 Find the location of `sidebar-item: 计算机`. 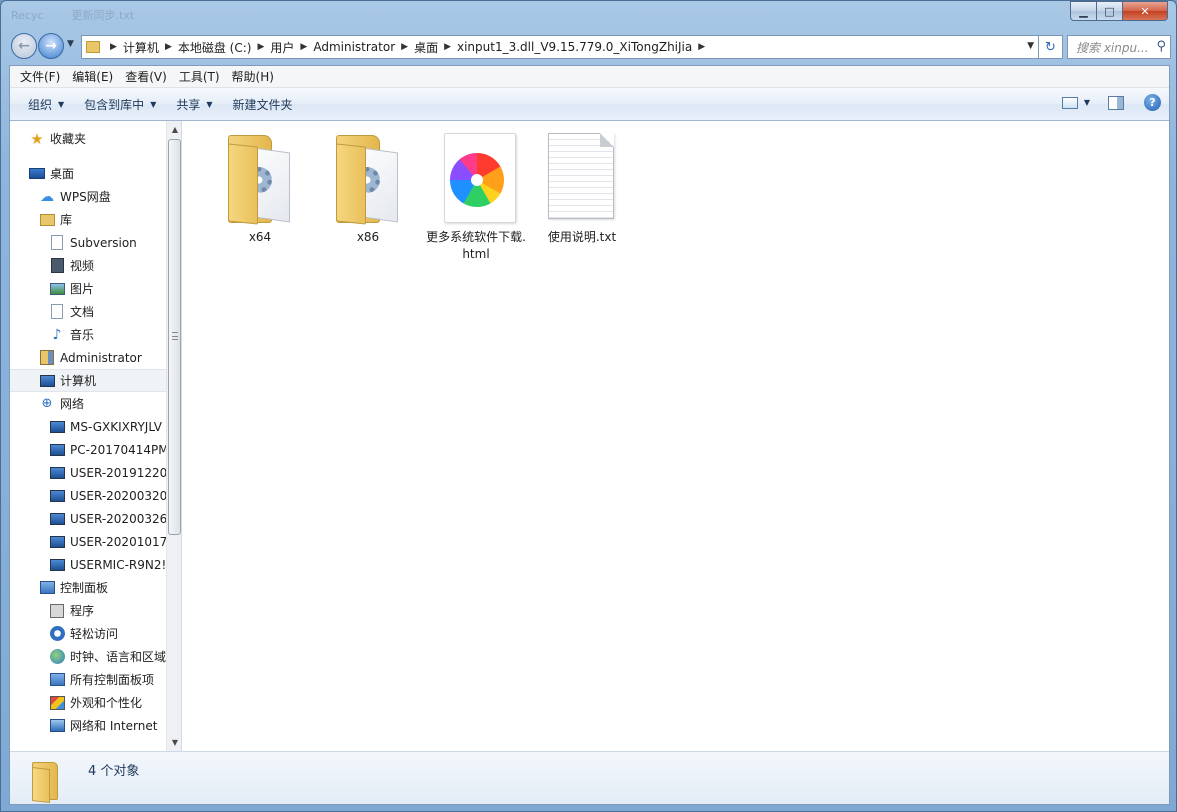

sidebar-item: 计算机 is located at coordinates (88, 380).